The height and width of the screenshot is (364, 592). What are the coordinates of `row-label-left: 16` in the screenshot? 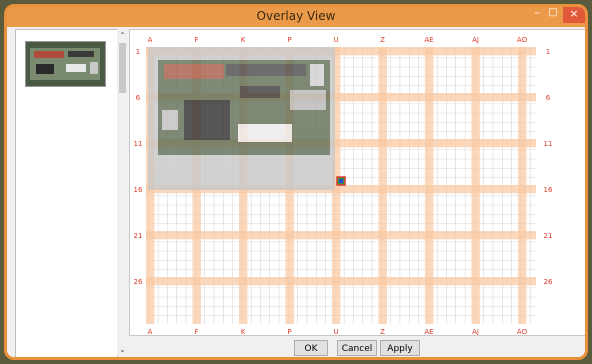 It's located at (138, 190).